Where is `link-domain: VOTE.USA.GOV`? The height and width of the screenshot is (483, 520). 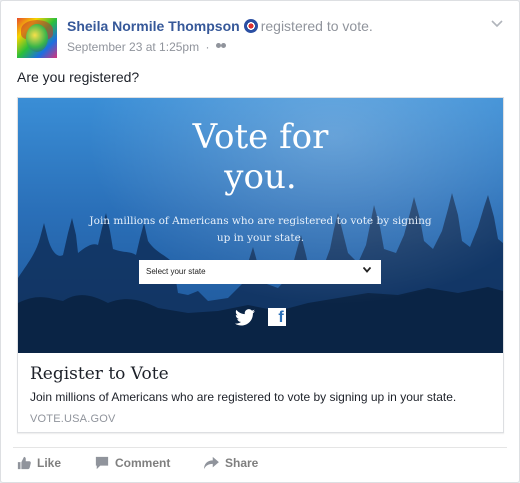
link-domain: VOTE.USA.GOV is located at coordinates (73, 419).